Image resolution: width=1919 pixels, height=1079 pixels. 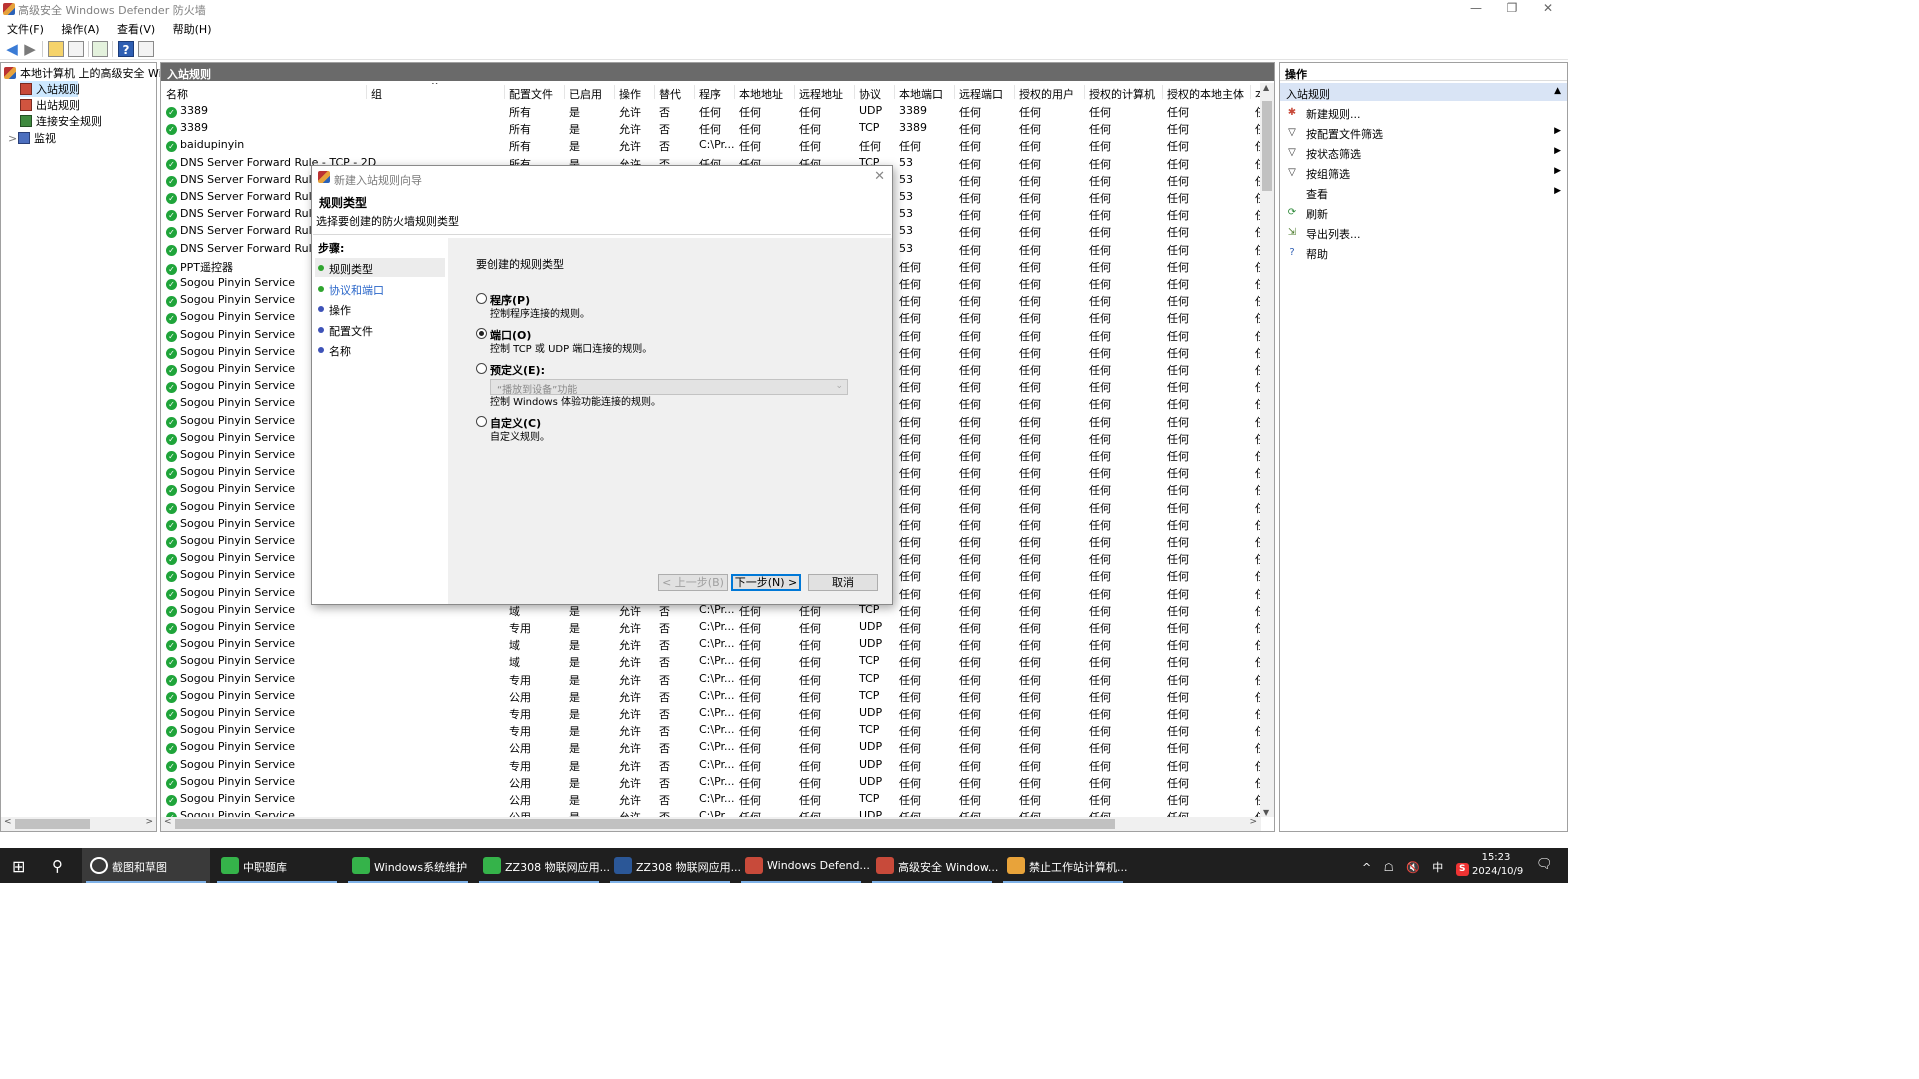 I want to click on column-header: 远程端口, so click(x=981, y=94).